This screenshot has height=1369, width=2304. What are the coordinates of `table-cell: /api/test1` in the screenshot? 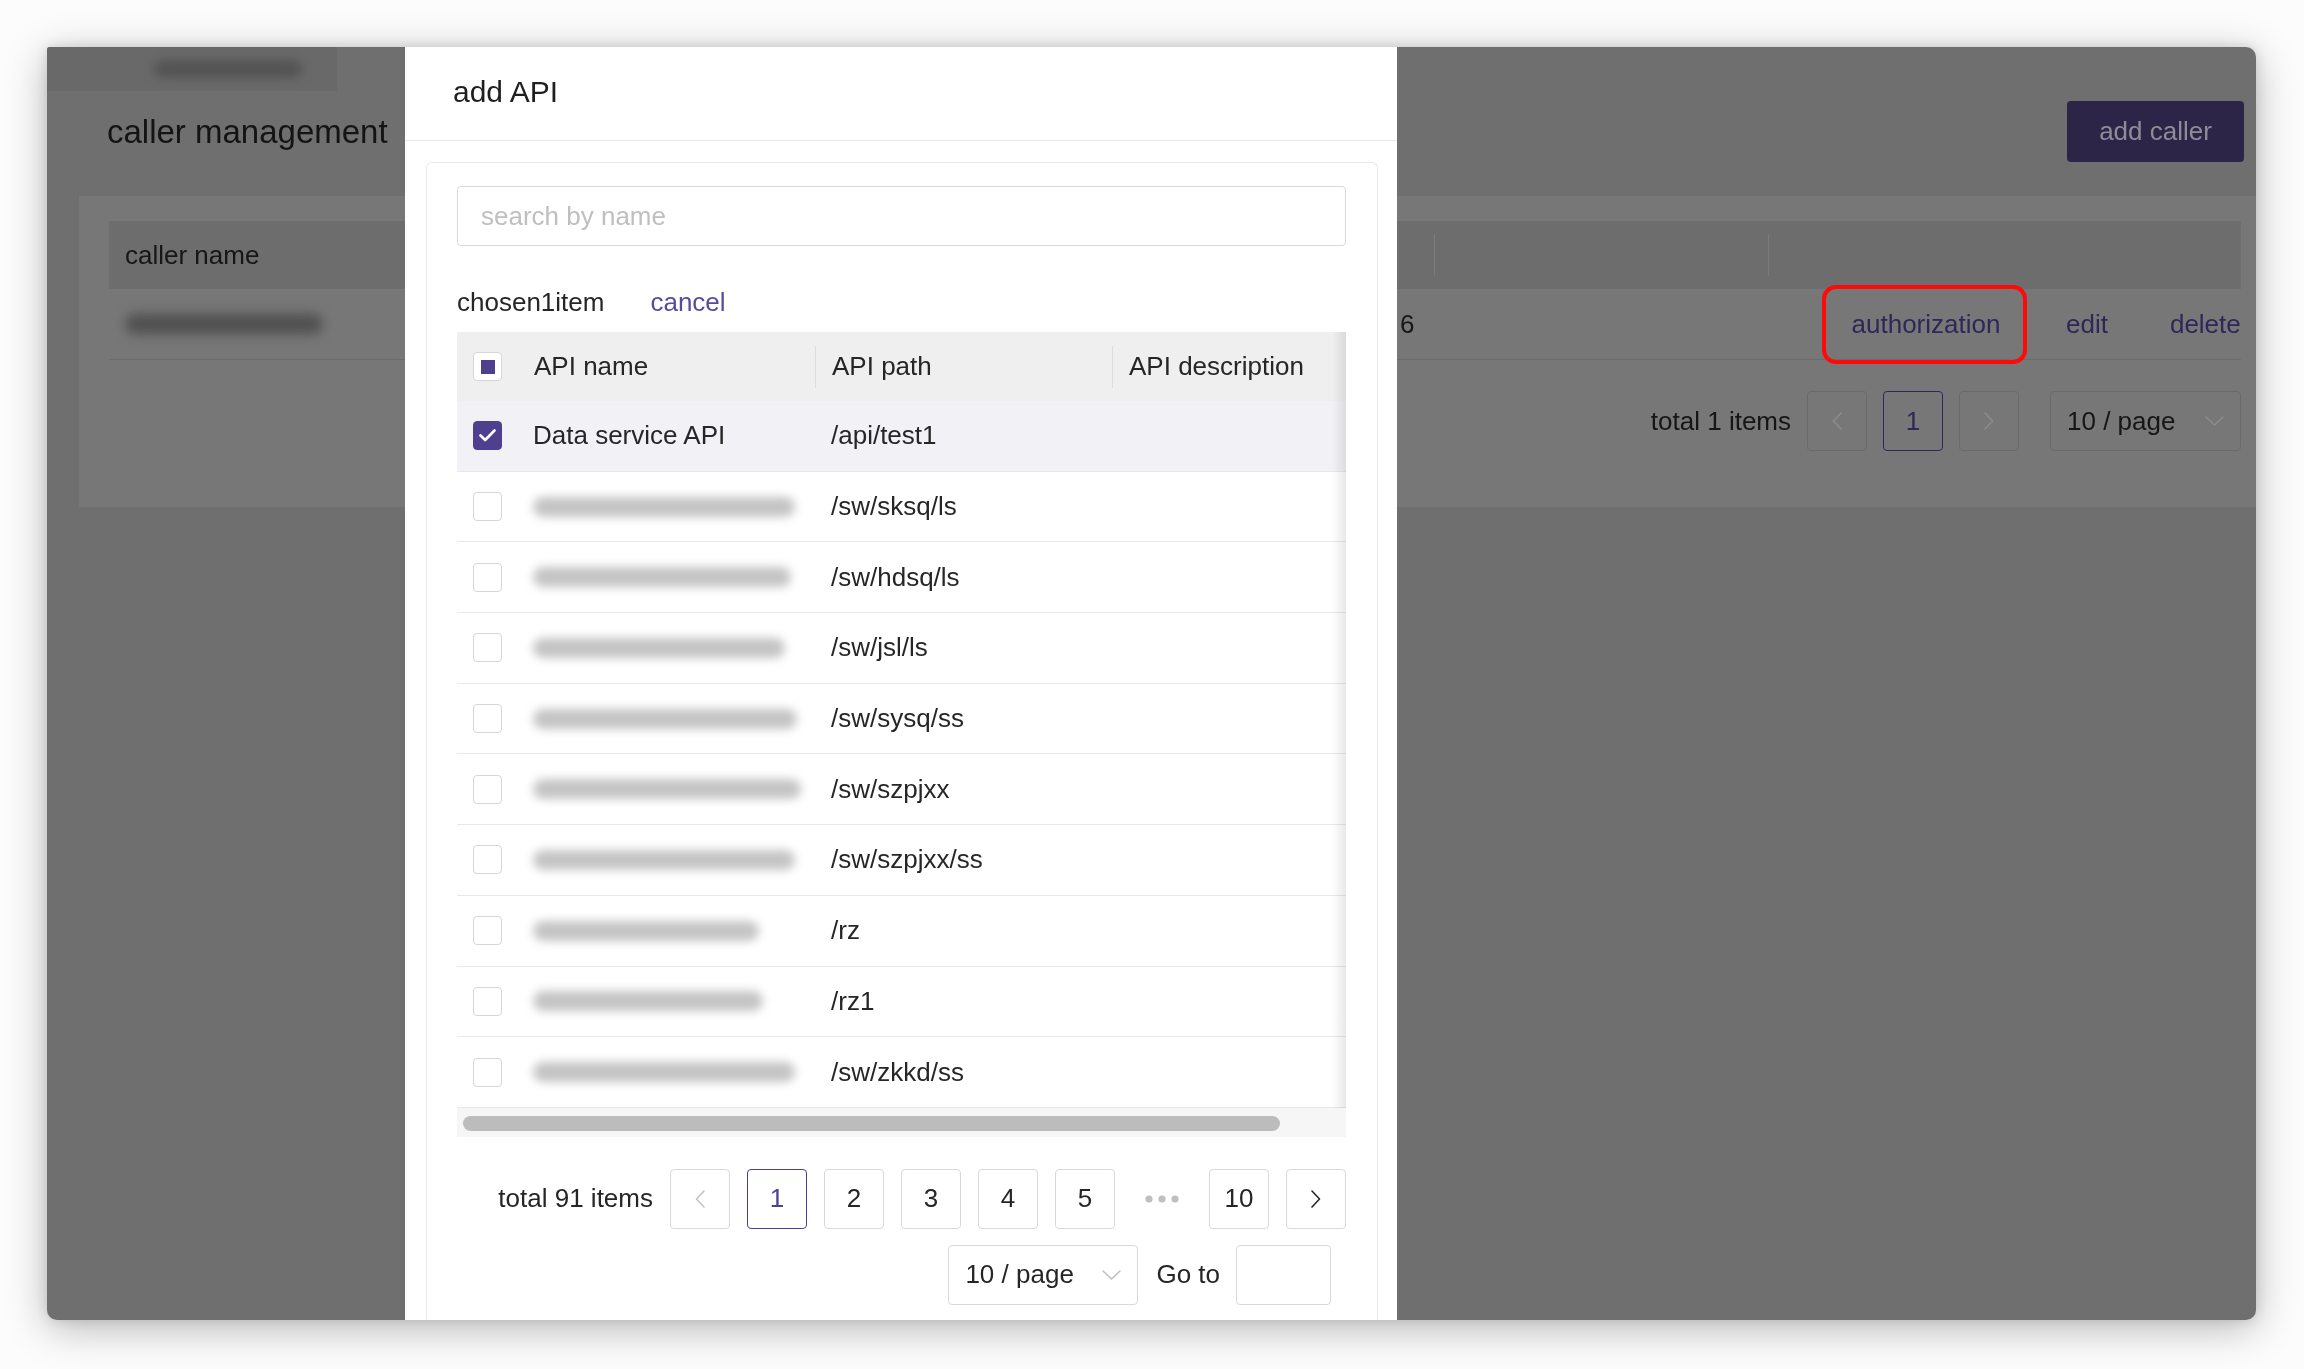 It's located at (884, 436).